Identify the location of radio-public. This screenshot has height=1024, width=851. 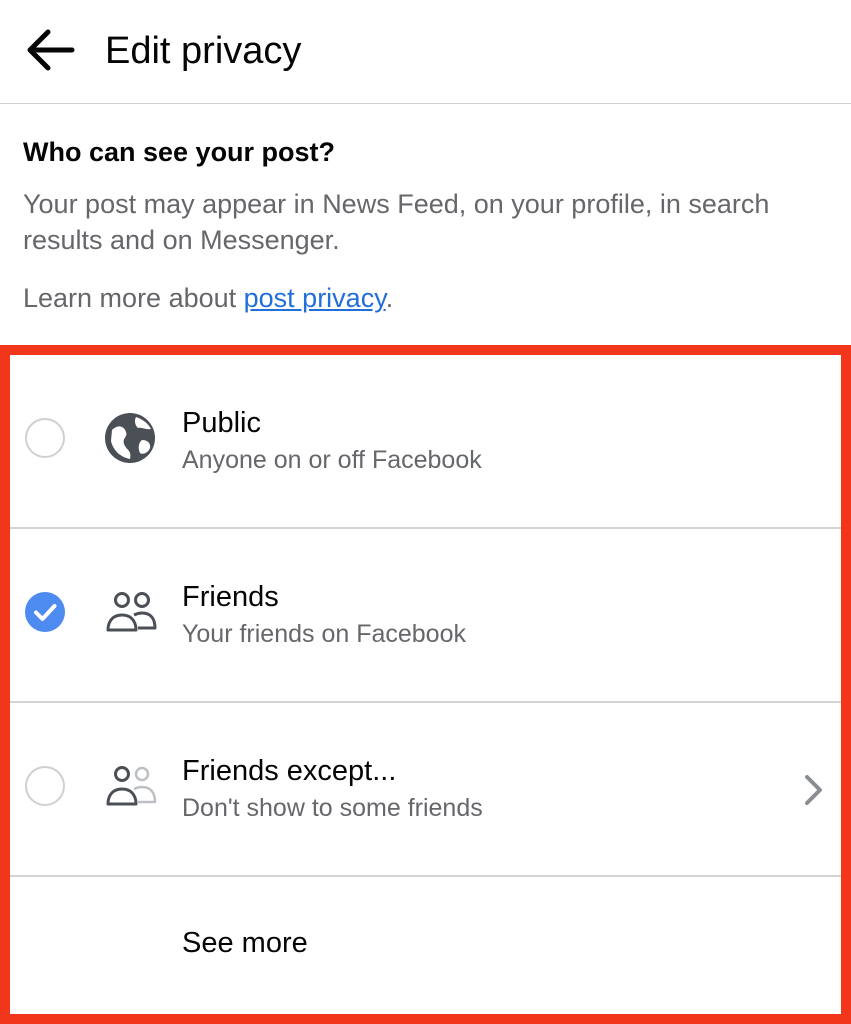
(45, 438).